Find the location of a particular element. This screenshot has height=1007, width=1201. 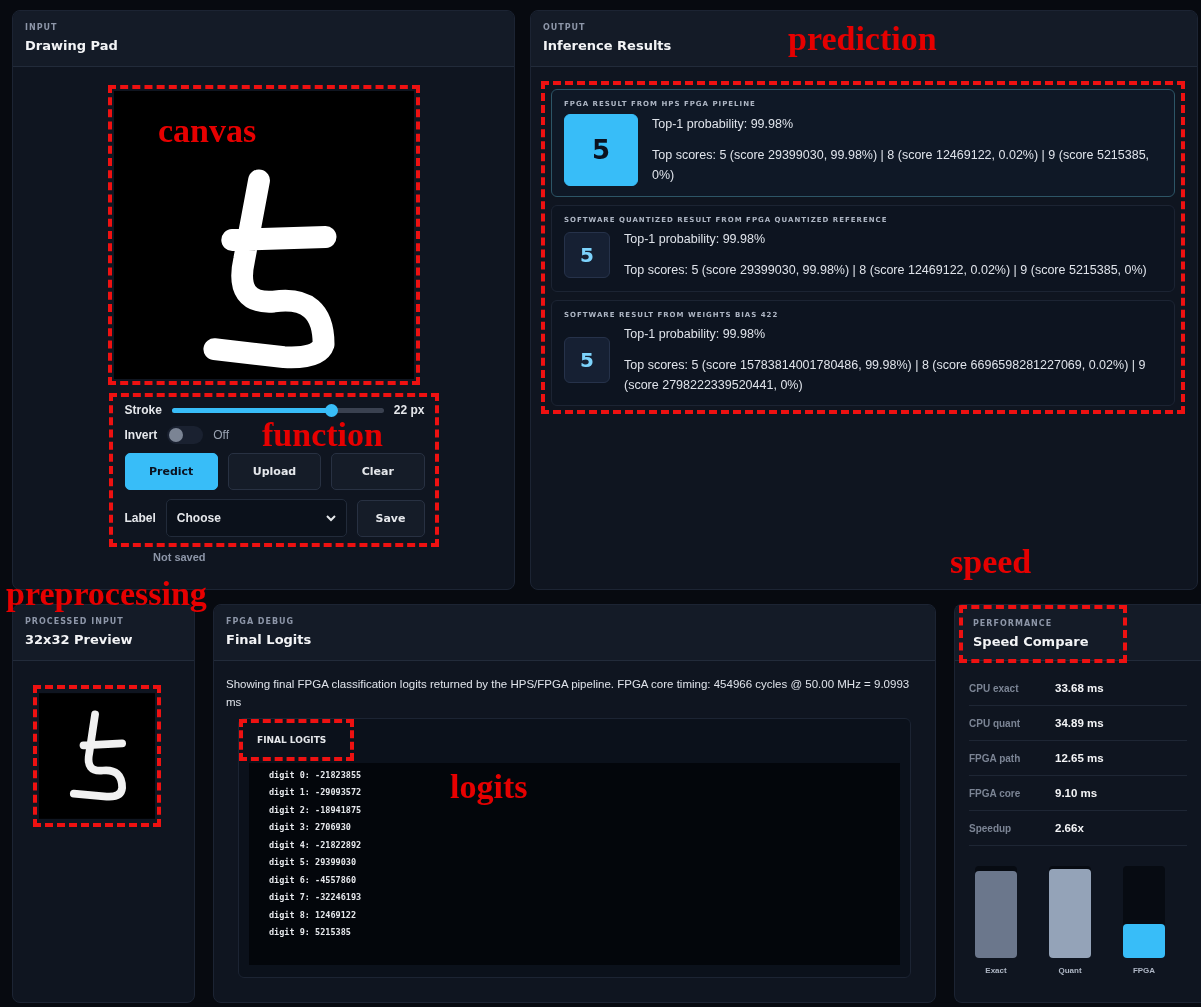

logit-line: digit 9: 5215385 is located at coordinates (310, 933).